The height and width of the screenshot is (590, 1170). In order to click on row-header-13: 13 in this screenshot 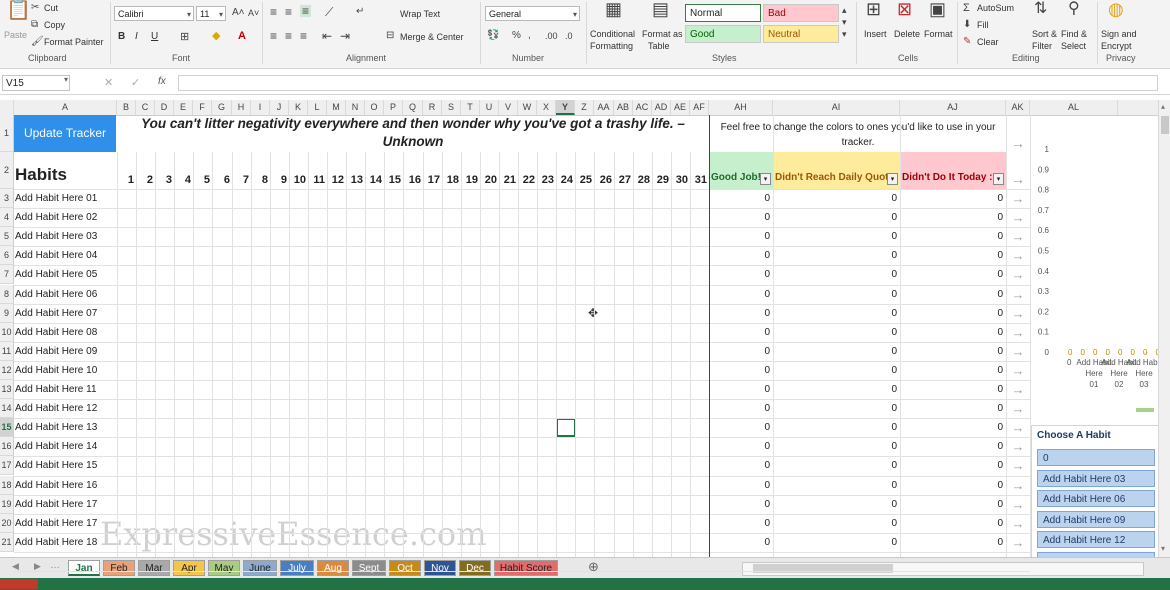, I will do `click(7, 390)`.